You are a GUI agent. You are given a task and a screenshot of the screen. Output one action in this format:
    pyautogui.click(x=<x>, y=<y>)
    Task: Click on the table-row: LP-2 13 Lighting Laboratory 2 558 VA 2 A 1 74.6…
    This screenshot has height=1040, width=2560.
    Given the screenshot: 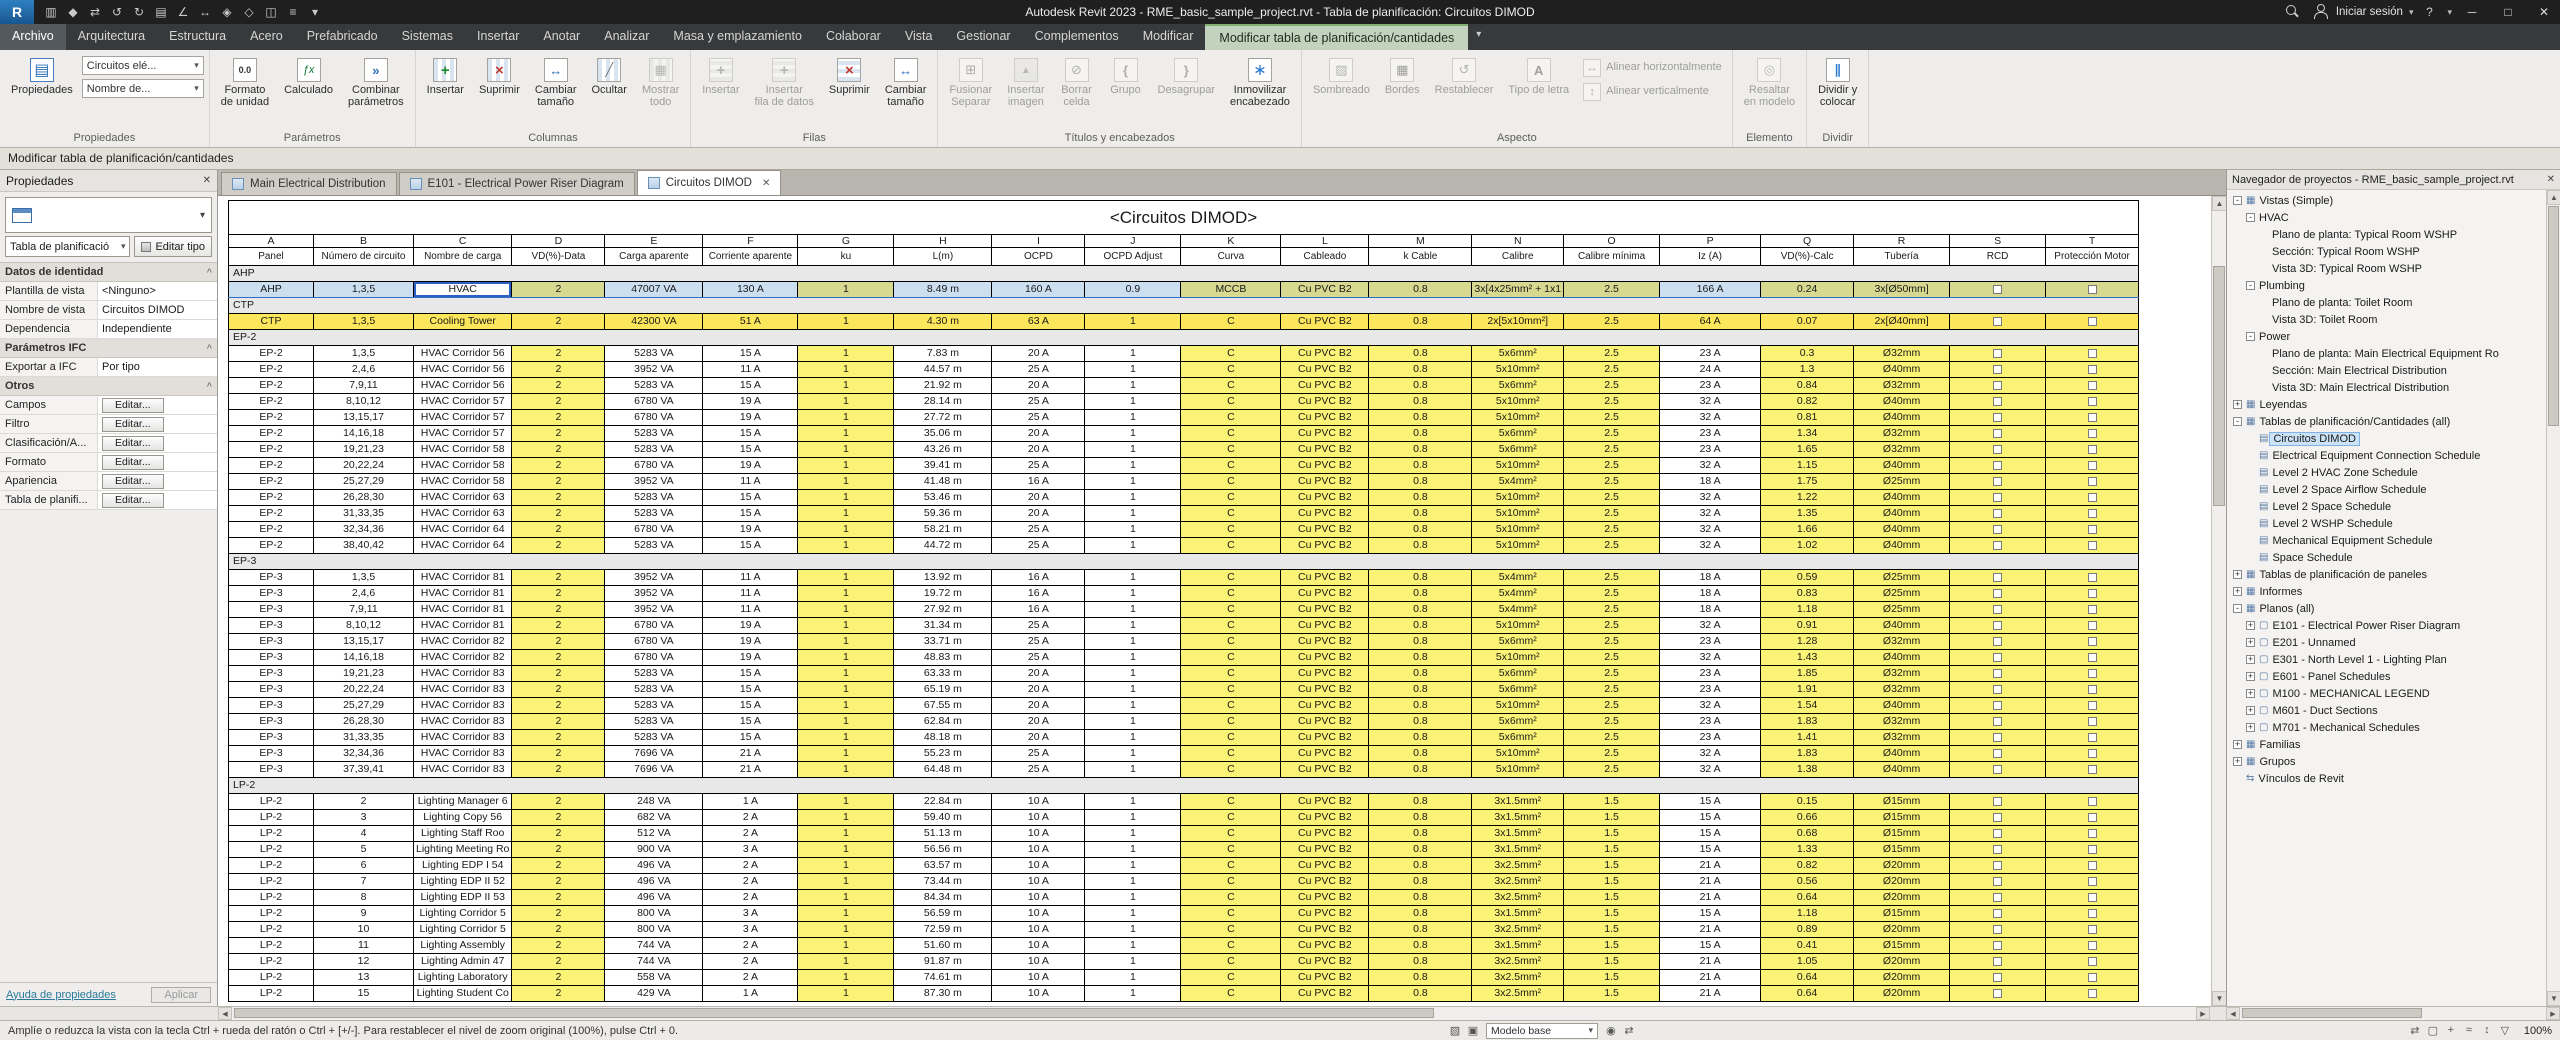 What is the action you would take?
    pyautogui.click(x=1184, y=977)
    